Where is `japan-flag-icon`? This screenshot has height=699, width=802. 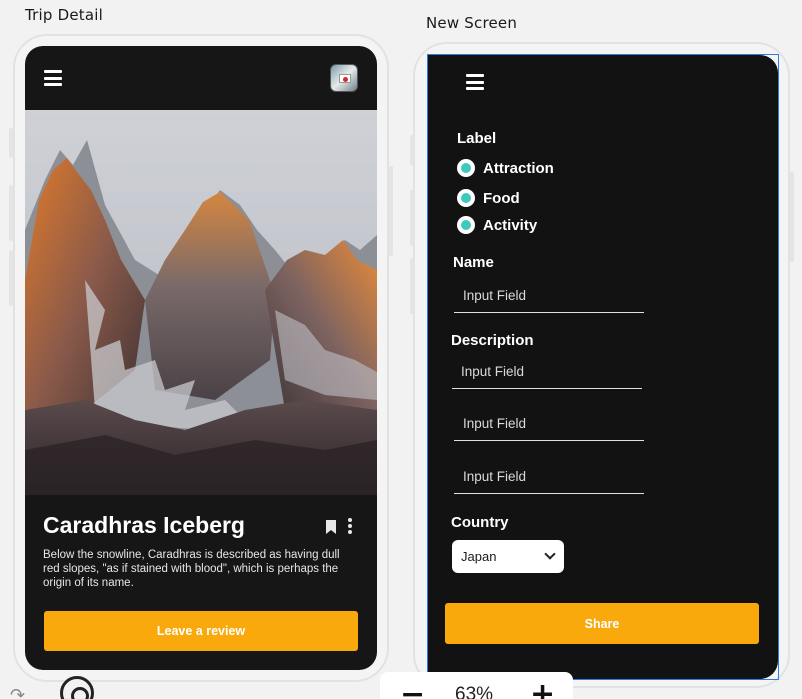
japan-flag-icon is located at coordinates (345, 78).